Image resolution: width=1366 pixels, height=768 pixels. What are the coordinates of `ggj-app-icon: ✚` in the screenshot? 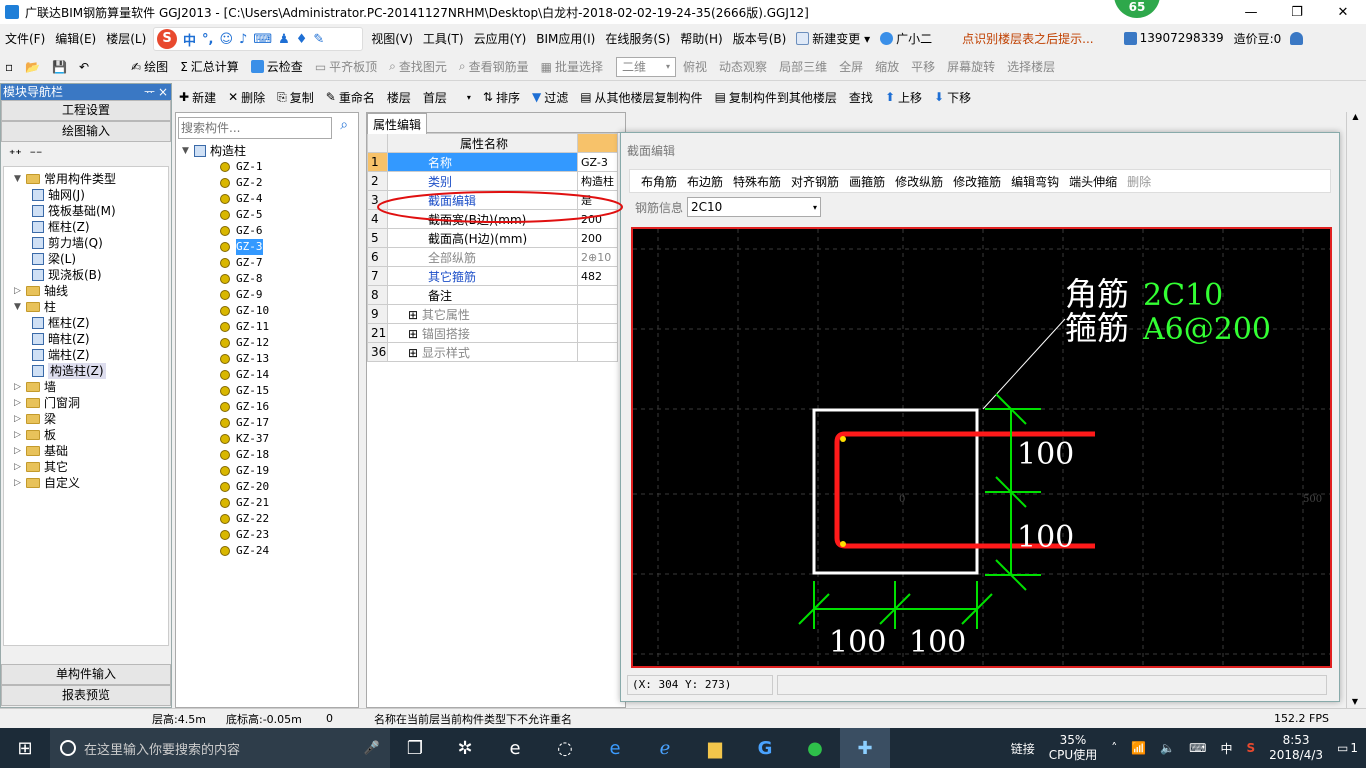 It's located at (865, 748).